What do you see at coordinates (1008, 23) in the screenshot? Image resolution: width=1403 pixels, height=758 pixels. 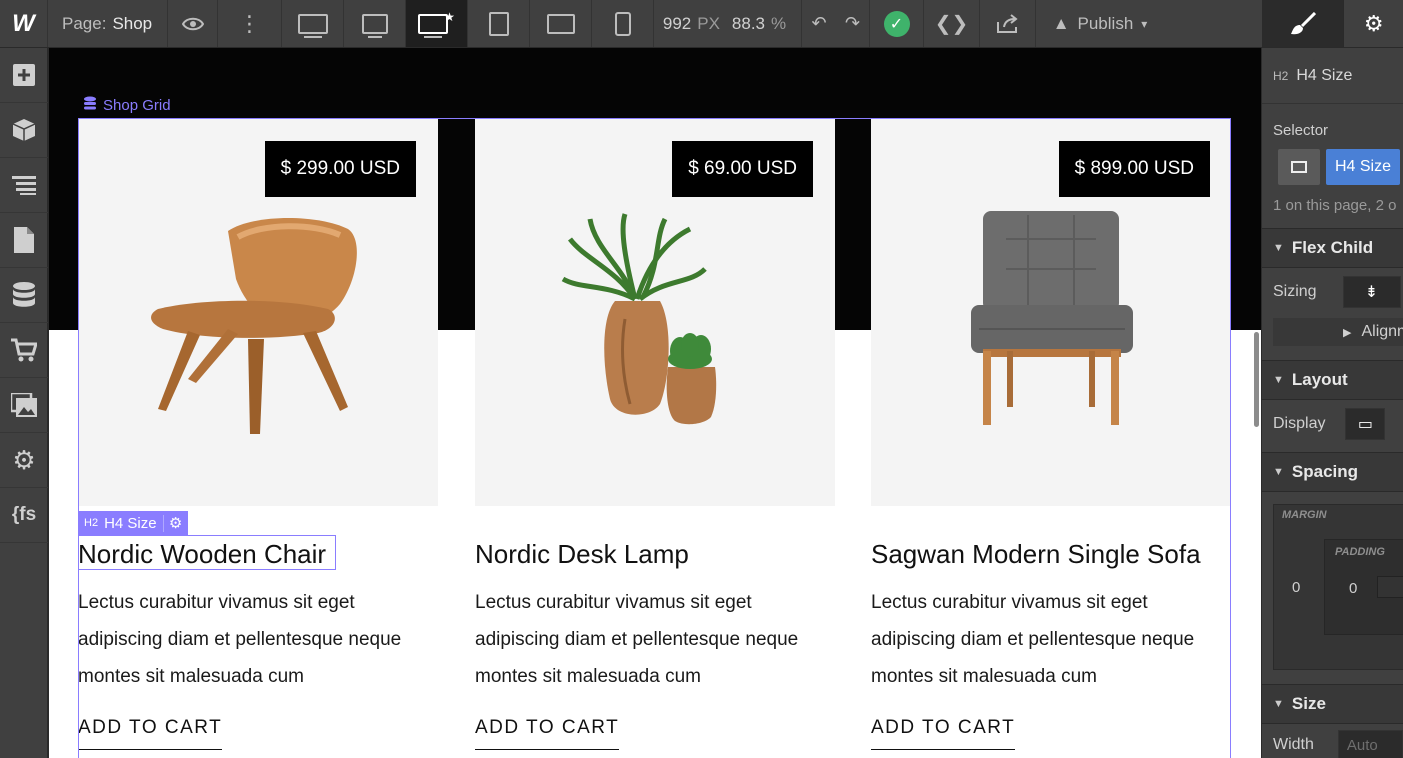 I see `share-icon` at bounding box center [1008, 23].